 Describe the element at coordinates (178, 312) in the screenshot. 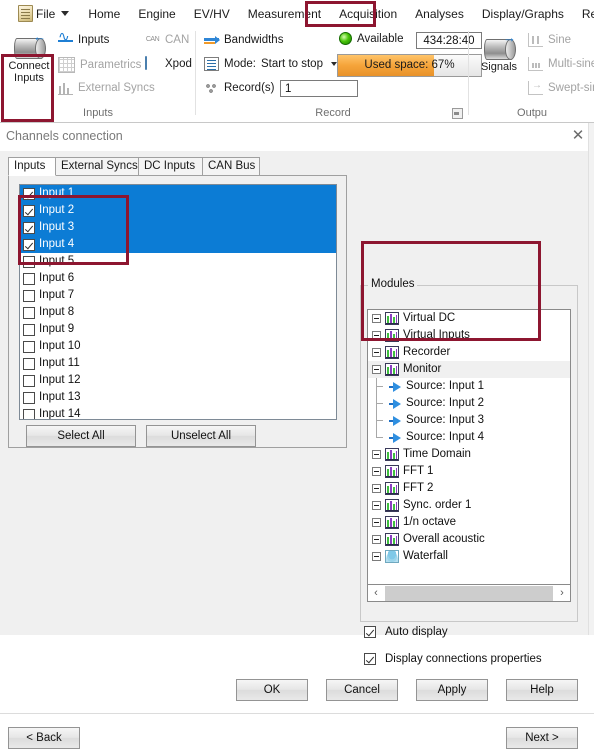

I see `list-item: Input 8` at that location.